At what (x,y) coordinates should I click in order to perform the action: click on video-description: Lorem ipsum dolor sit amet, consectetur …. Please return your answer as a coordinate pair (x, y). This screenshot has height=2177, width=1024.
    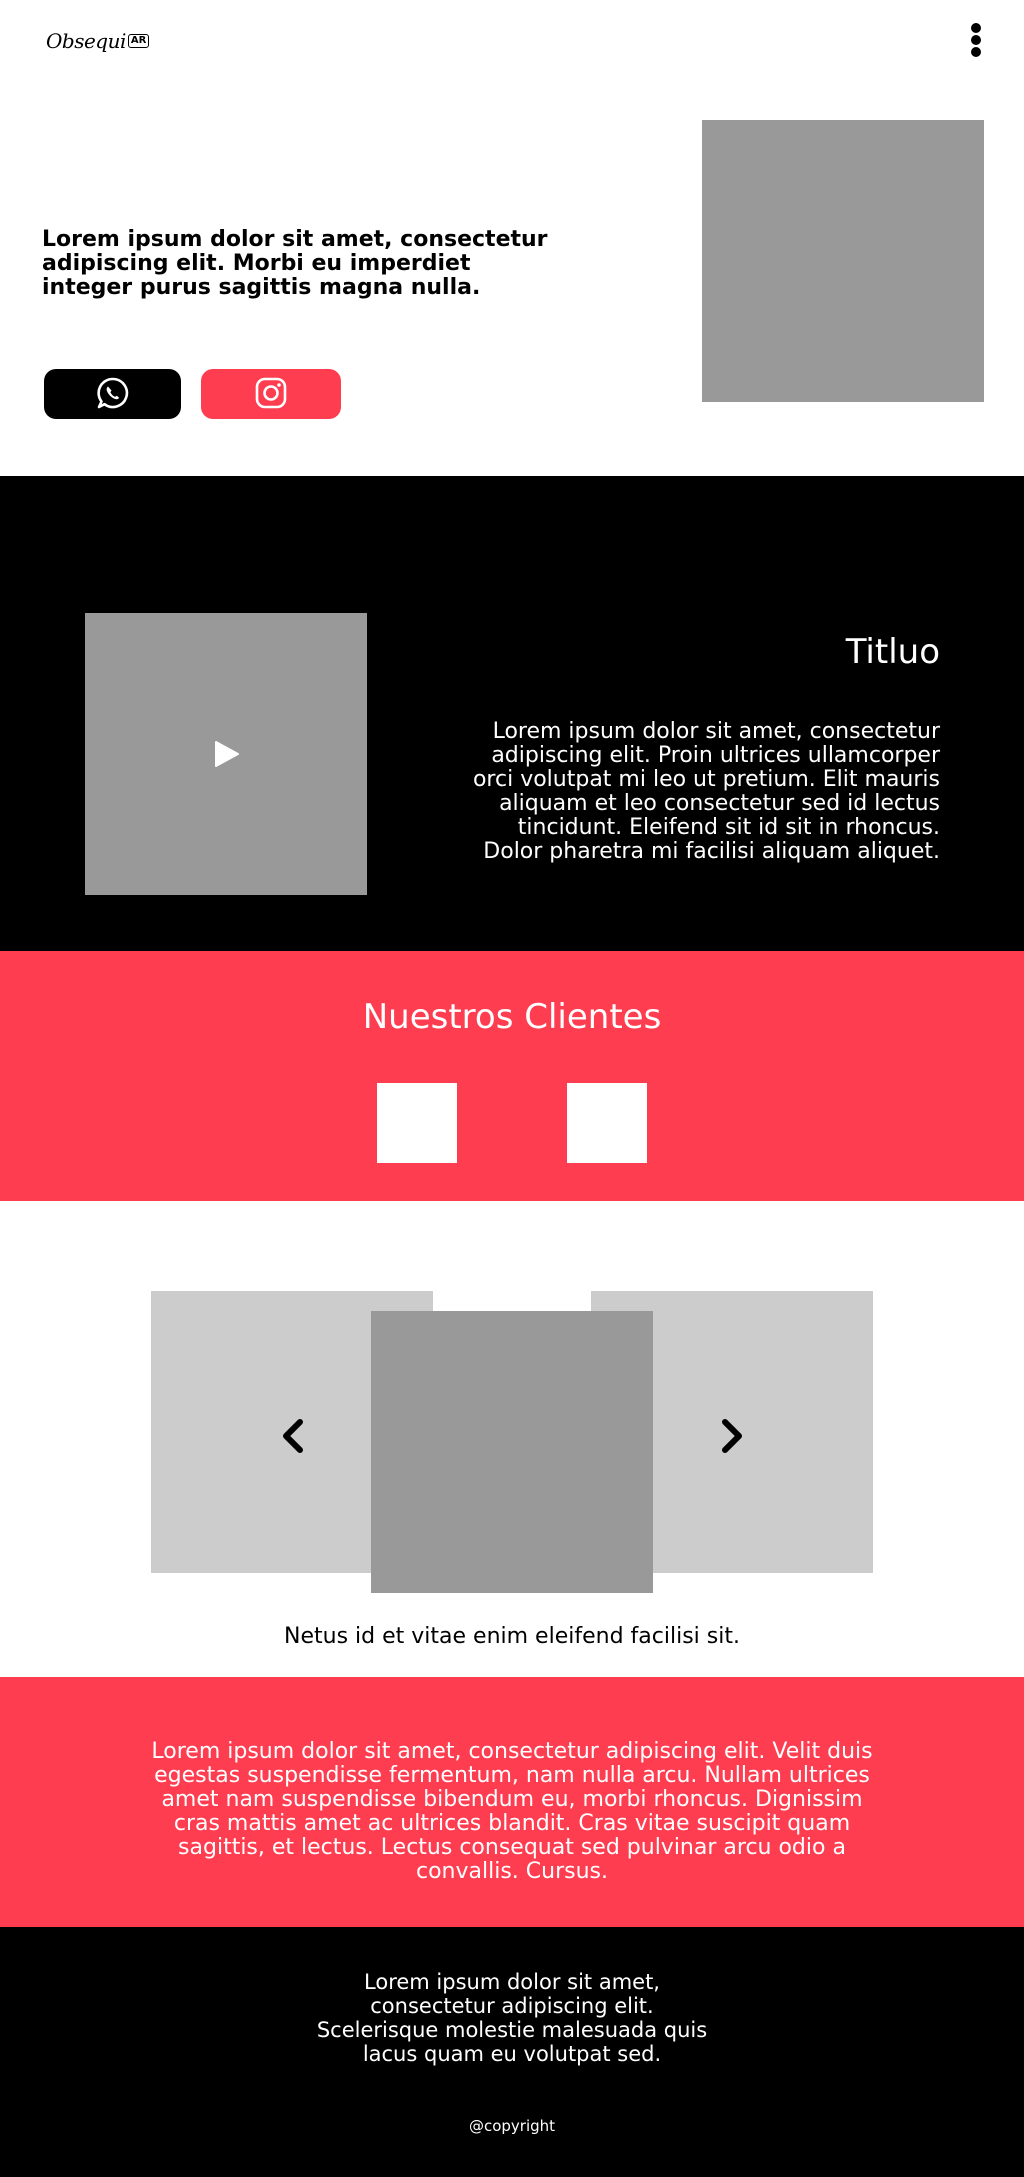
    Looking at the image, I should click on (706, 791).